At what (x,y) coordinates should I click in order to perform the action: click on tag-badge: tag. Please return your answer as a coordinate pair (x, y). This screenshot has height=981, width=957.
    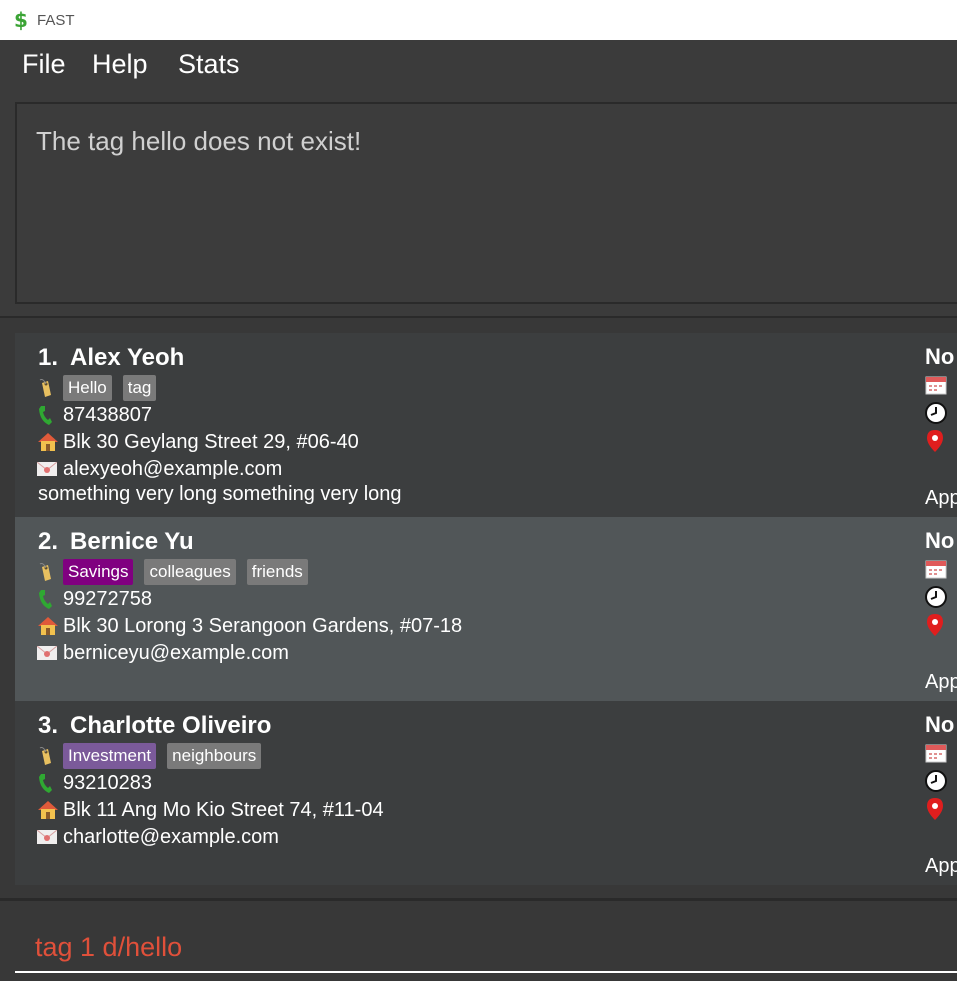
    Looking at the image, I should click on (139, 388).